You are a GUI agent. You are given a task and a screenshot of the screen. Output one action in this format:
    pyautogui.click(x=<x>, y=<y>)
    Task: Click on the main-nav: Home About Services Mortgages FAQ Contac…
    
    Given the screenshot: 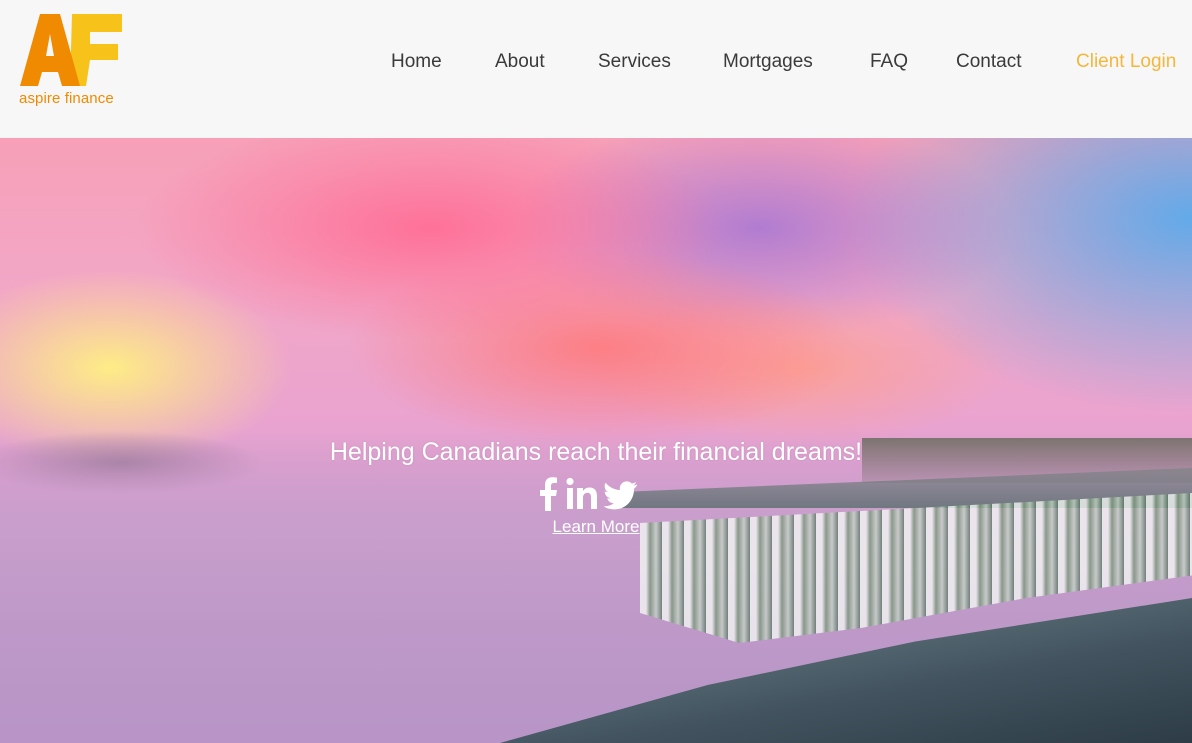 What is the action you would take?
    pyautogui.click(x=596, y=65)
    